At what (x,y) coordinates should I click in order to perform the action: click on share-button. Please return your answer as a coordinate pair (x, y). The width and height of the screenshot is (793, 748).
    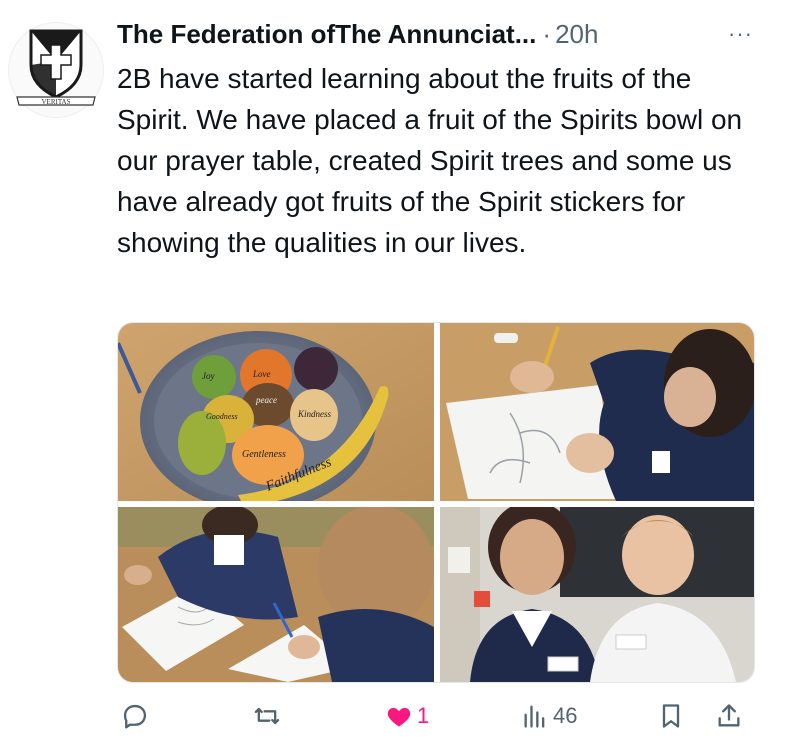
    Looking at the image, I should click on (729, 716).